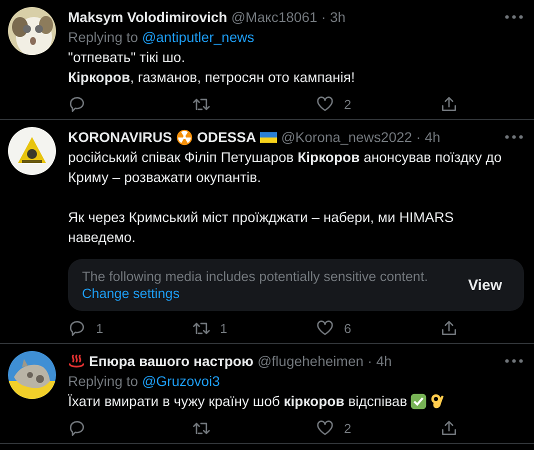 Image resolution: width=534 pixels, height=450 pixels. Describe the element at coordinates (255, 276) in the screenshot. I see `notice-text: The following media includes potentially sensitive content.` at that location.